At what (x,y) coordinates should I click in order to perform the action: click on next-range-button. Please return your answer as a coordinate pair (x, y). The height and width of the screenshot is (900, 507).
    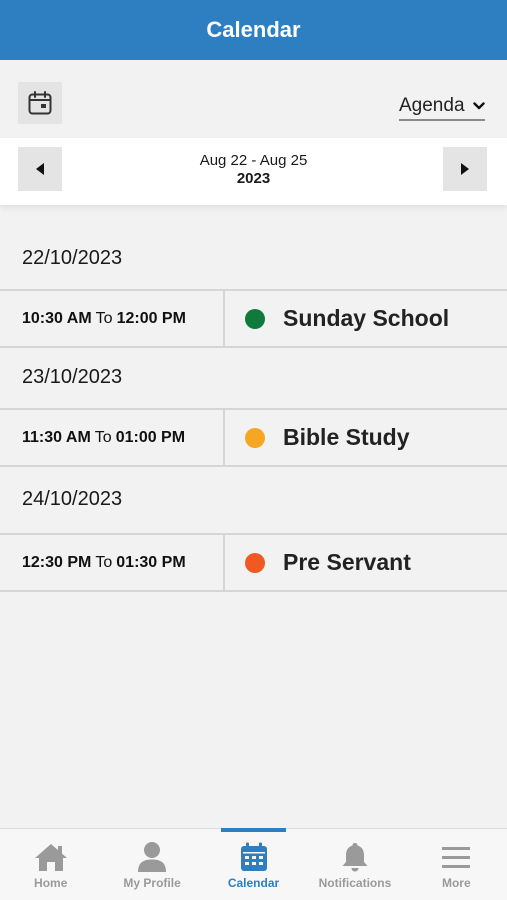
    Looking at the image, I should click on (465, 169).